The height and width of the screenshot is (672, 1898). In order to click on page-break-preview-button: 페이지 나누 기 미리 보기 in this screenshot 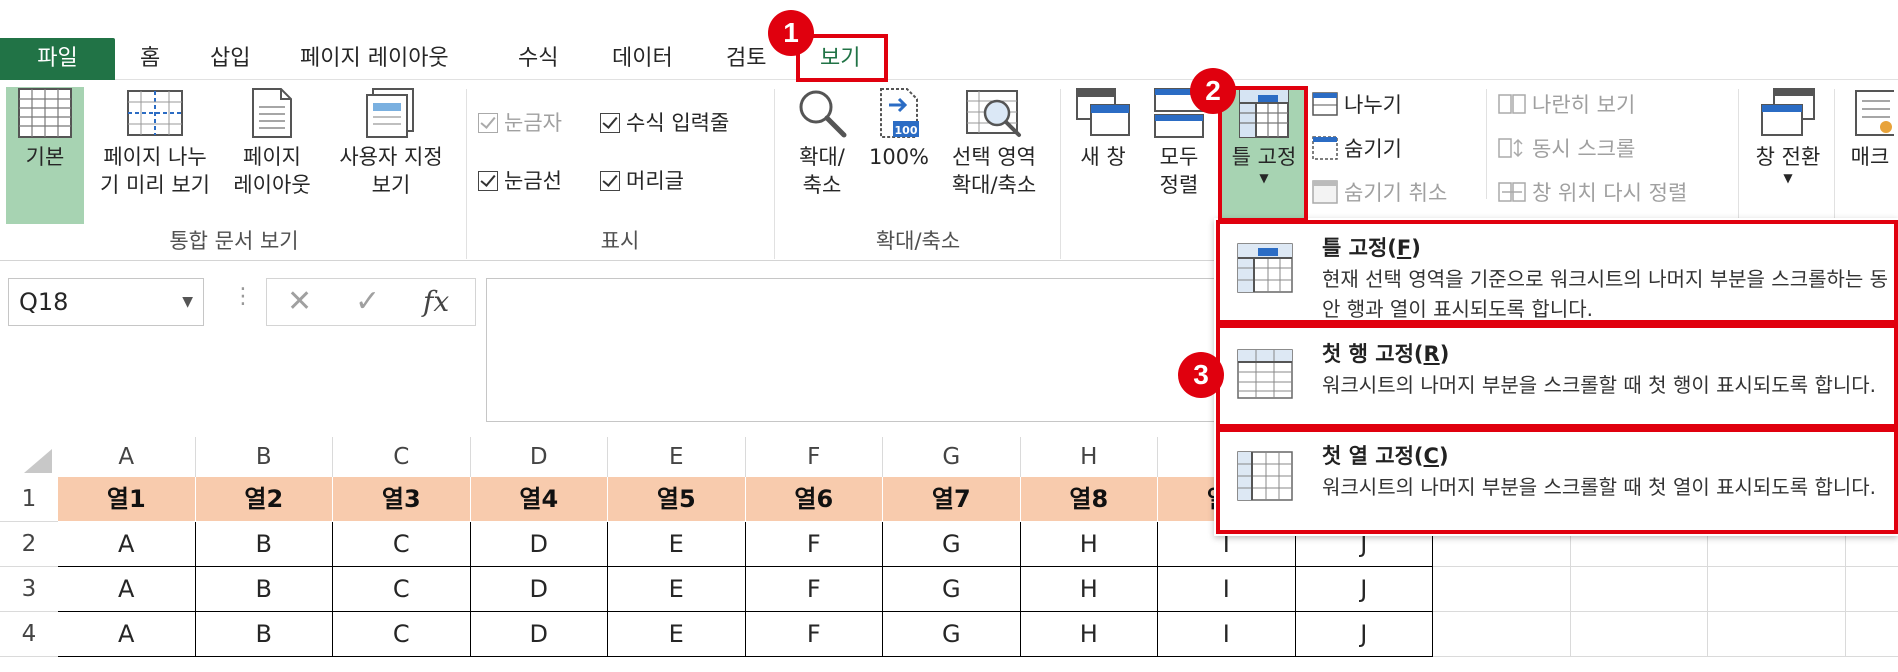, I will do `click(155, 143)`.